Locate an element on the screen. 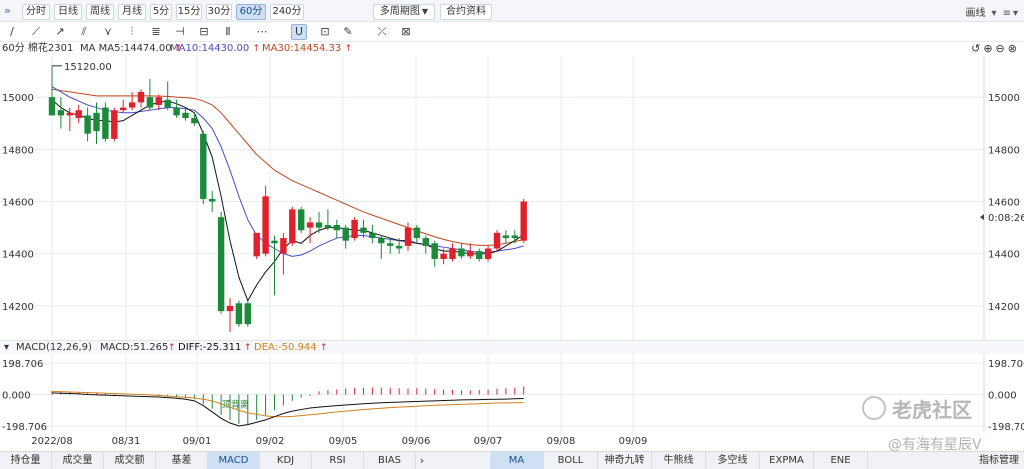 The image size is (1024, 469). parallel-icon: ⫽ is located at coordinates (84, 32).